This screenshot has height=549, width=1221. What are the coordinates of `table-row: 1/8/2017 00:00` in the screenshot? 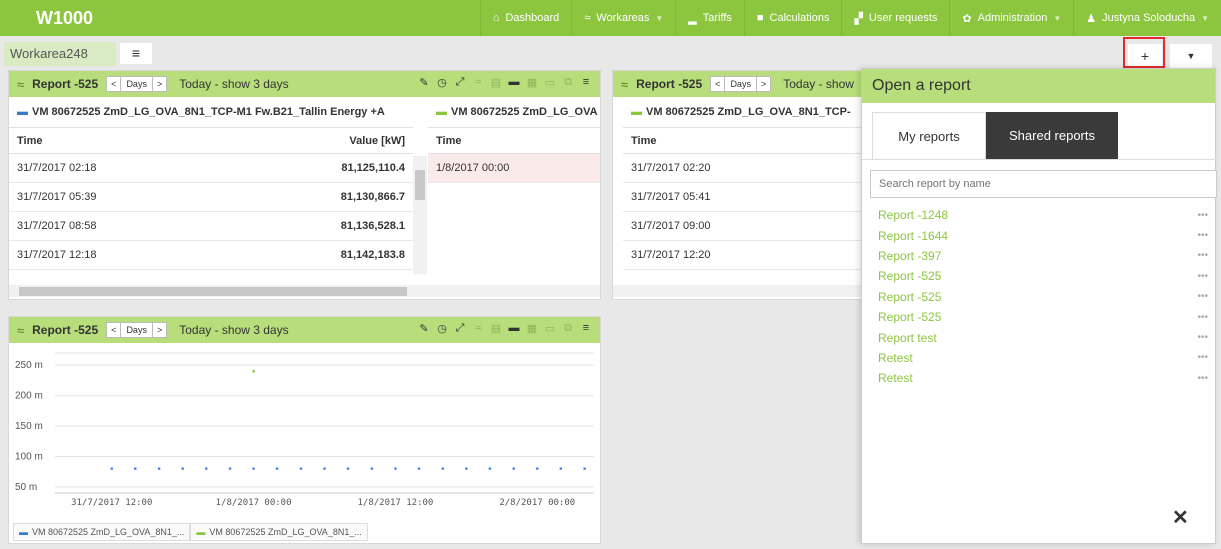 It's located at (514, 168).